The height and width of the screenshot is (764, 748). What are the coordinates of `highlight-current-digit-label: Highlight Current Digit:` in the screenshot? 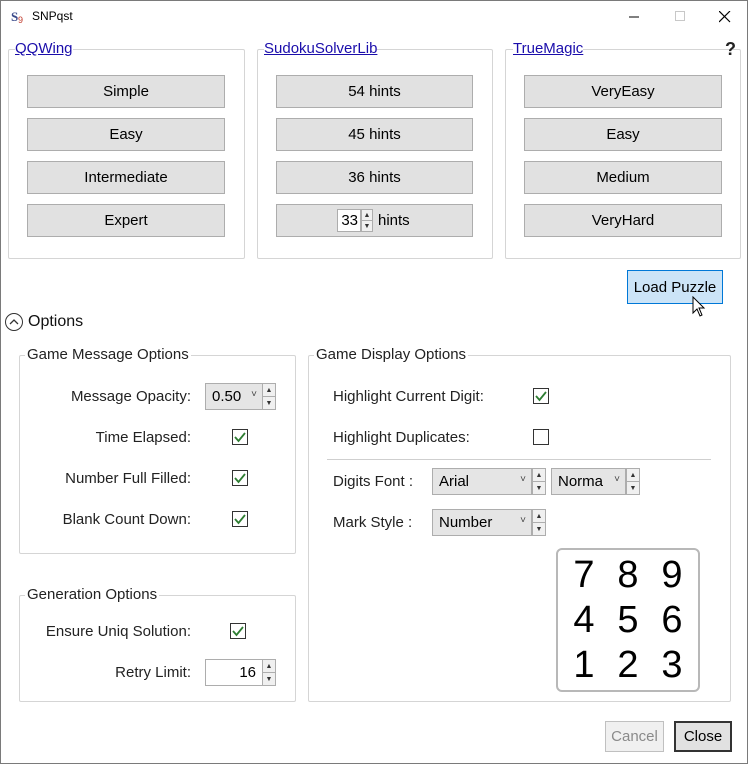 It's located at (408, 396).